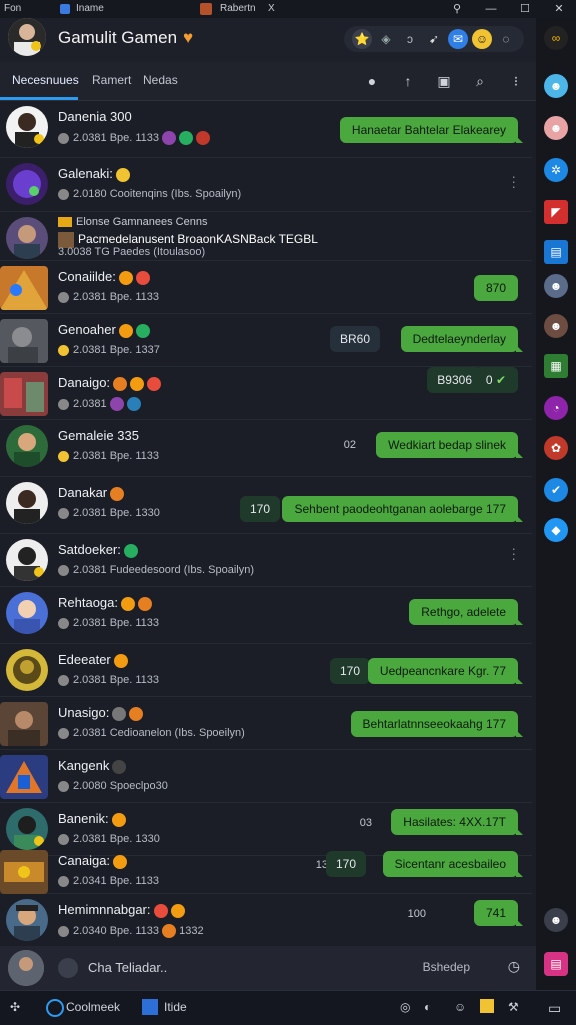 Image resolution: width=576 pixels, height=1025 pixels. What do you see at coordinates (453, 864) in the screenshot?
I see `message-bubble: Sicentanr acesbaileo` at bounding box center [453, 864].